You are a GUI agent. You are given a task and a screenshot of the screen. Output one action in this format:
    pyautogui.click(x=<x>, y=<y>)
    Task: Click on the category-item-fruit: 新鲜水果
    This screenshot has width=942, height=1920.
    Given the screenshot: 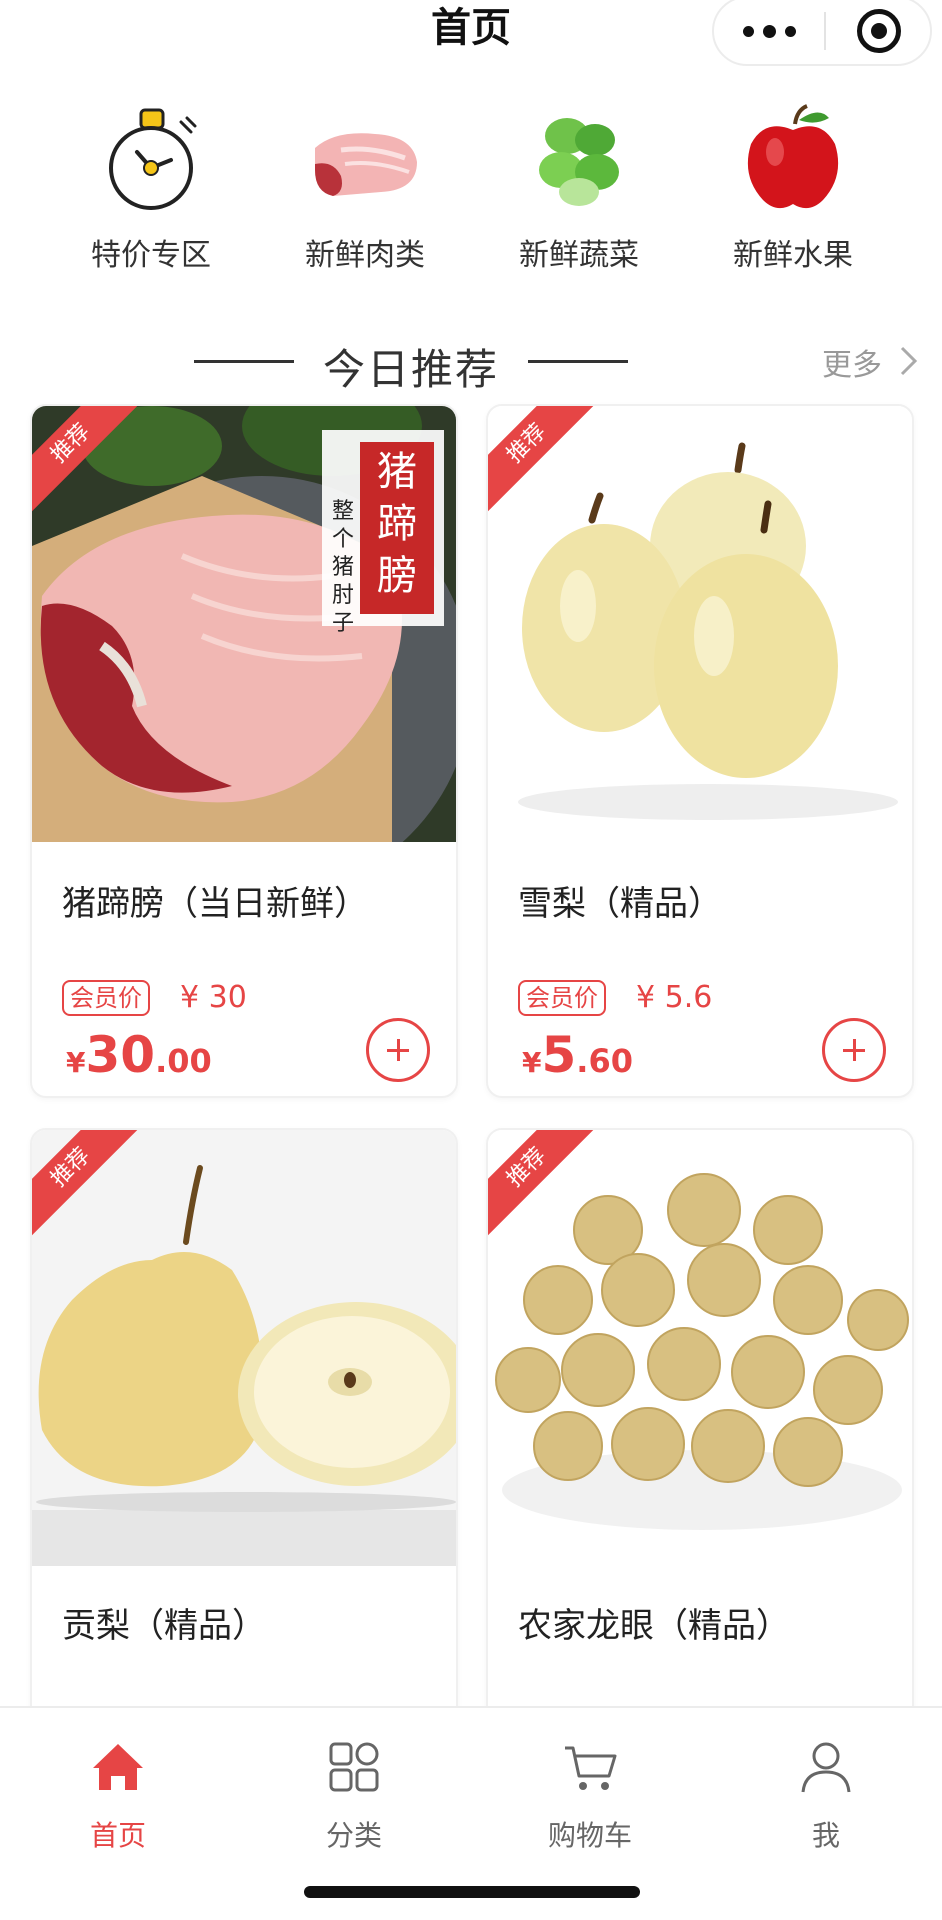 What is the action you would take?
    pyautogui.click(x=793, y=186)
    